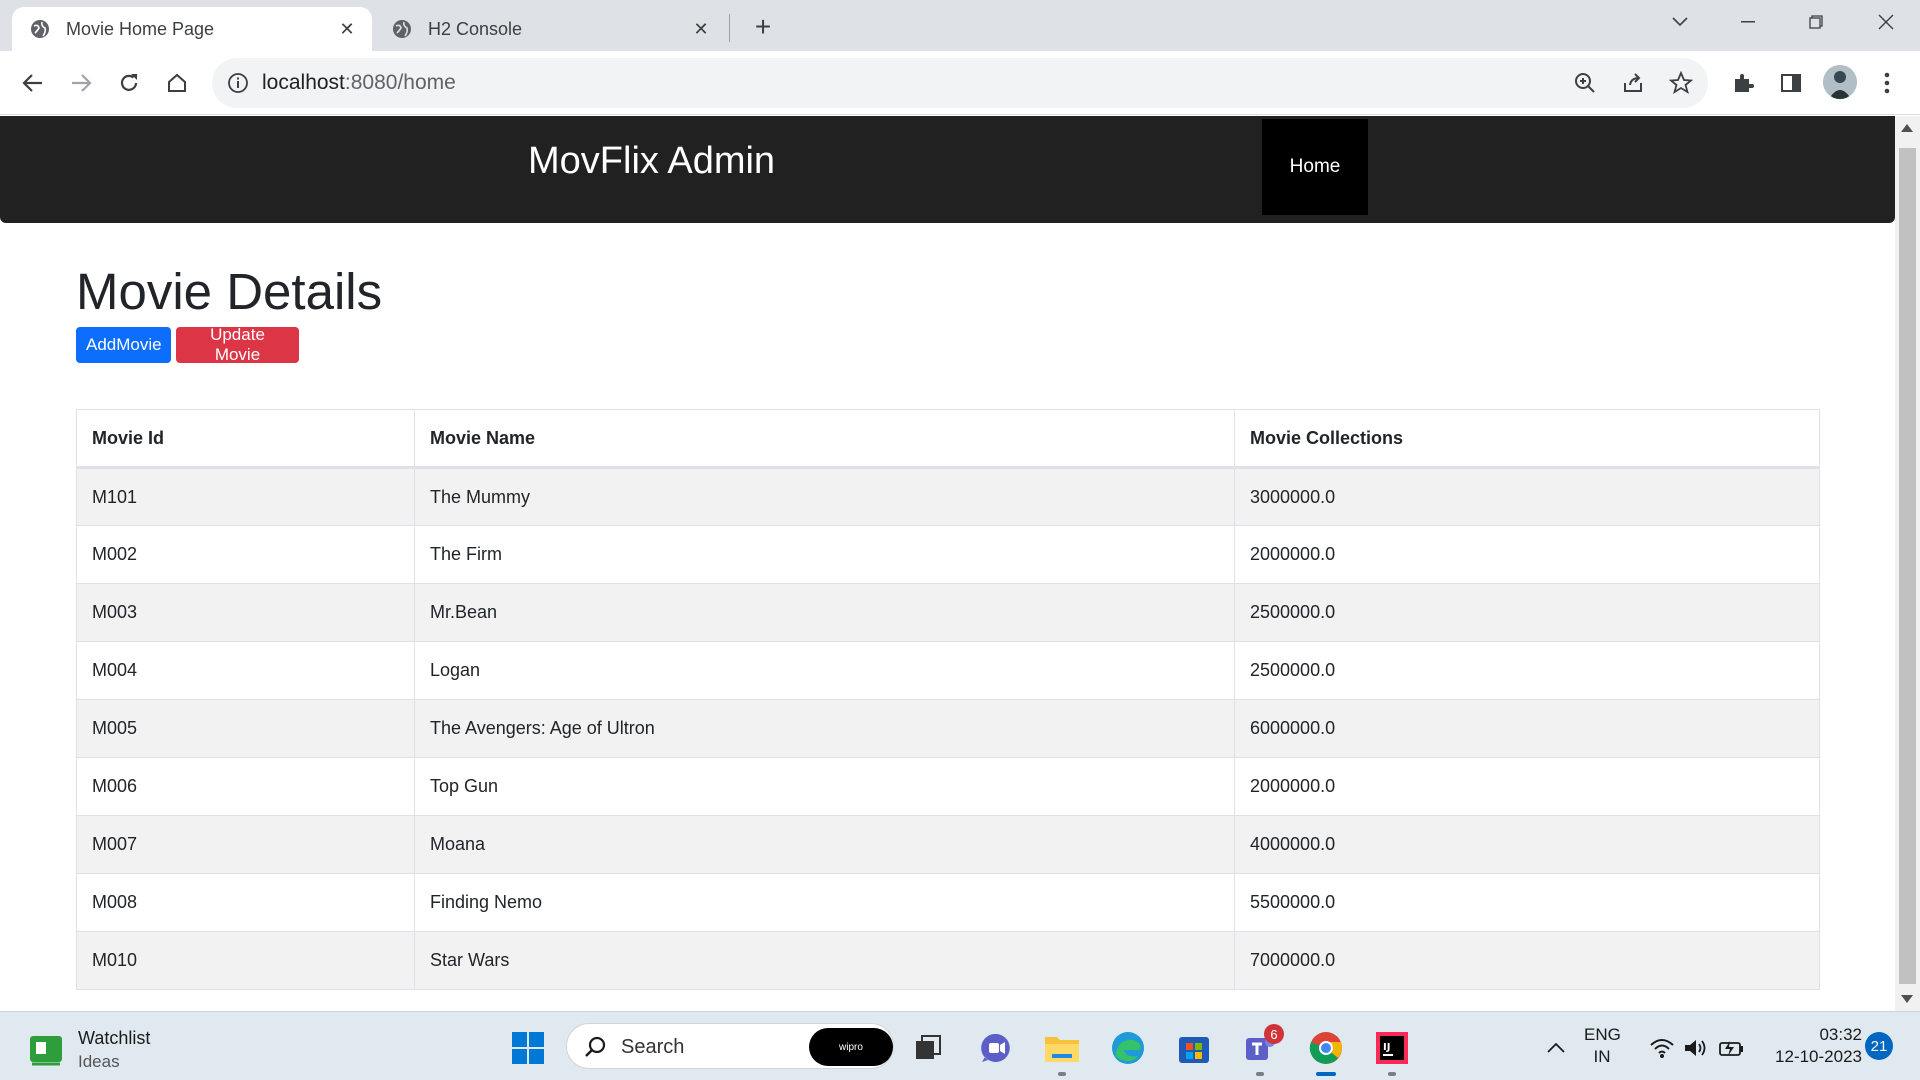  I want to click on movie-collection-cell: 7000000.0, so click(1527, 960).